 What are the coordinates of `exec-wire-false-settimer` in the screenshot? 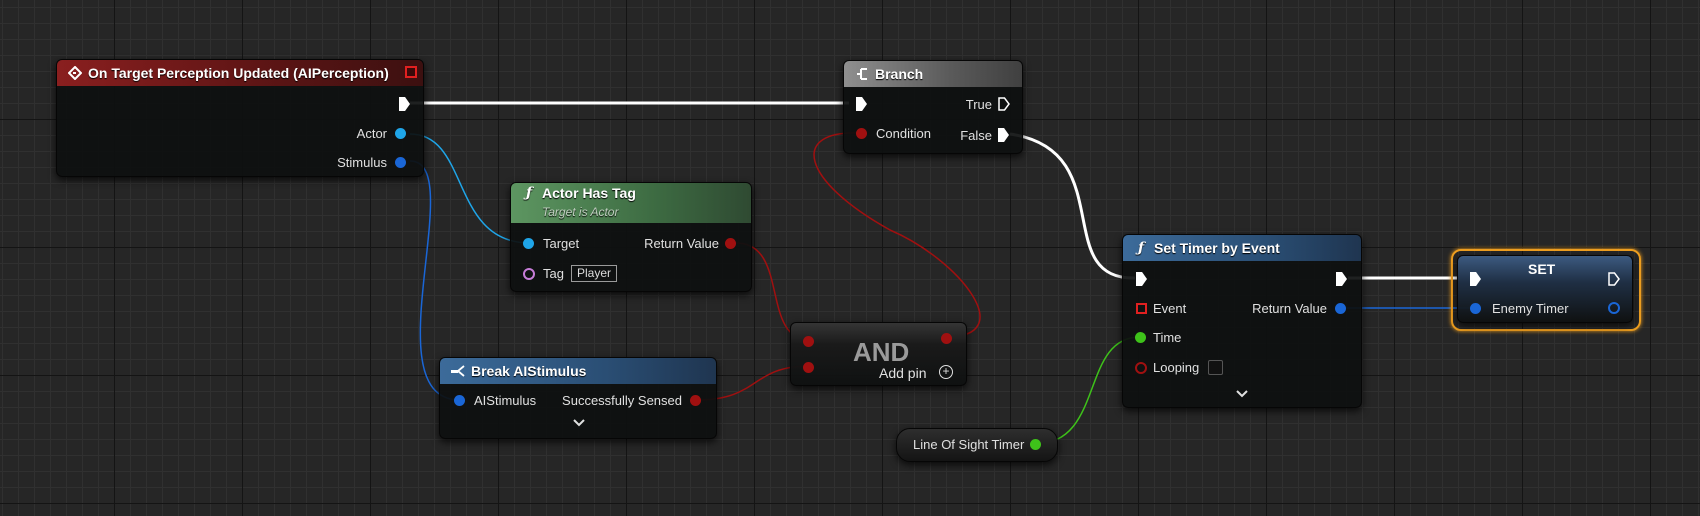 It's located at (1072, 206).